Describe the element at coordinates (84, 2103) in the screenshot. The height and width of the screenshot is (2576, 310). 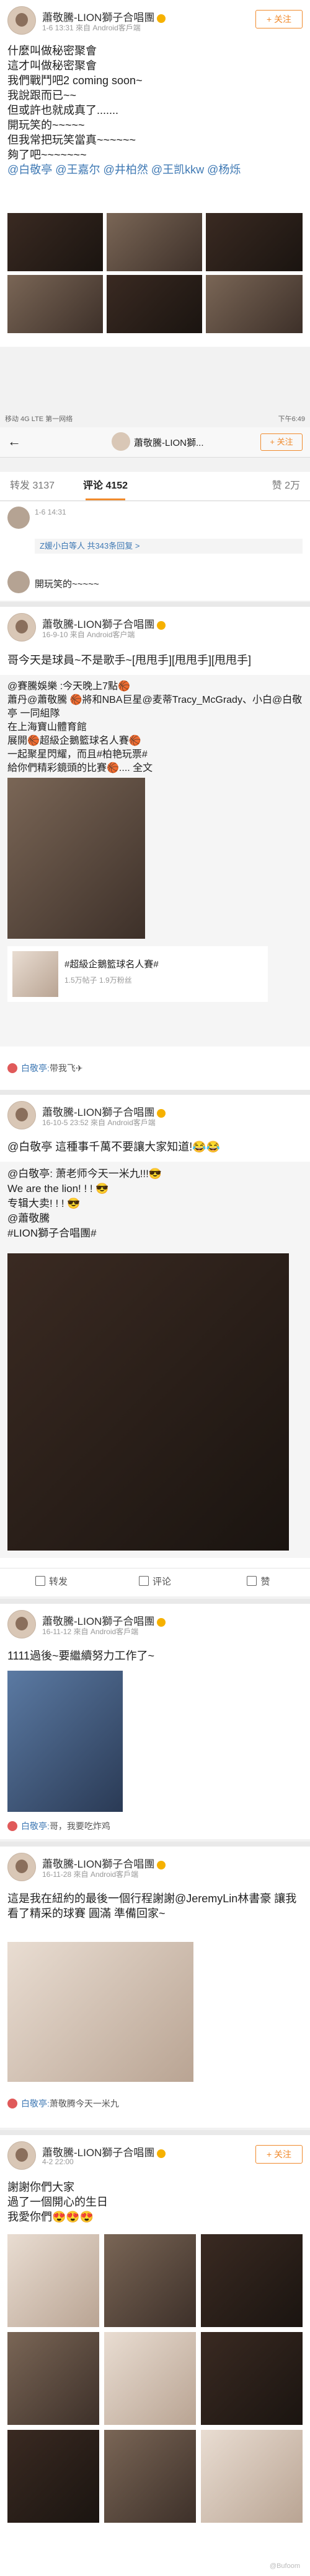
I see `comment-text: 萧敬腾今天一米九` at that location.